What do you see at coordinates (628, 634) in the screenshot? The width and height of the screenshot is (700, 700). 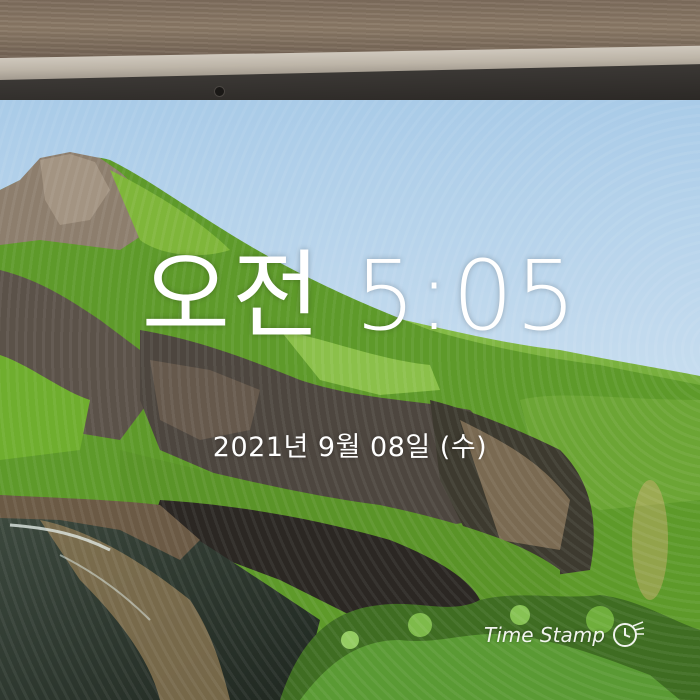 I see `clock-icon` at bounding box center [628, 634].